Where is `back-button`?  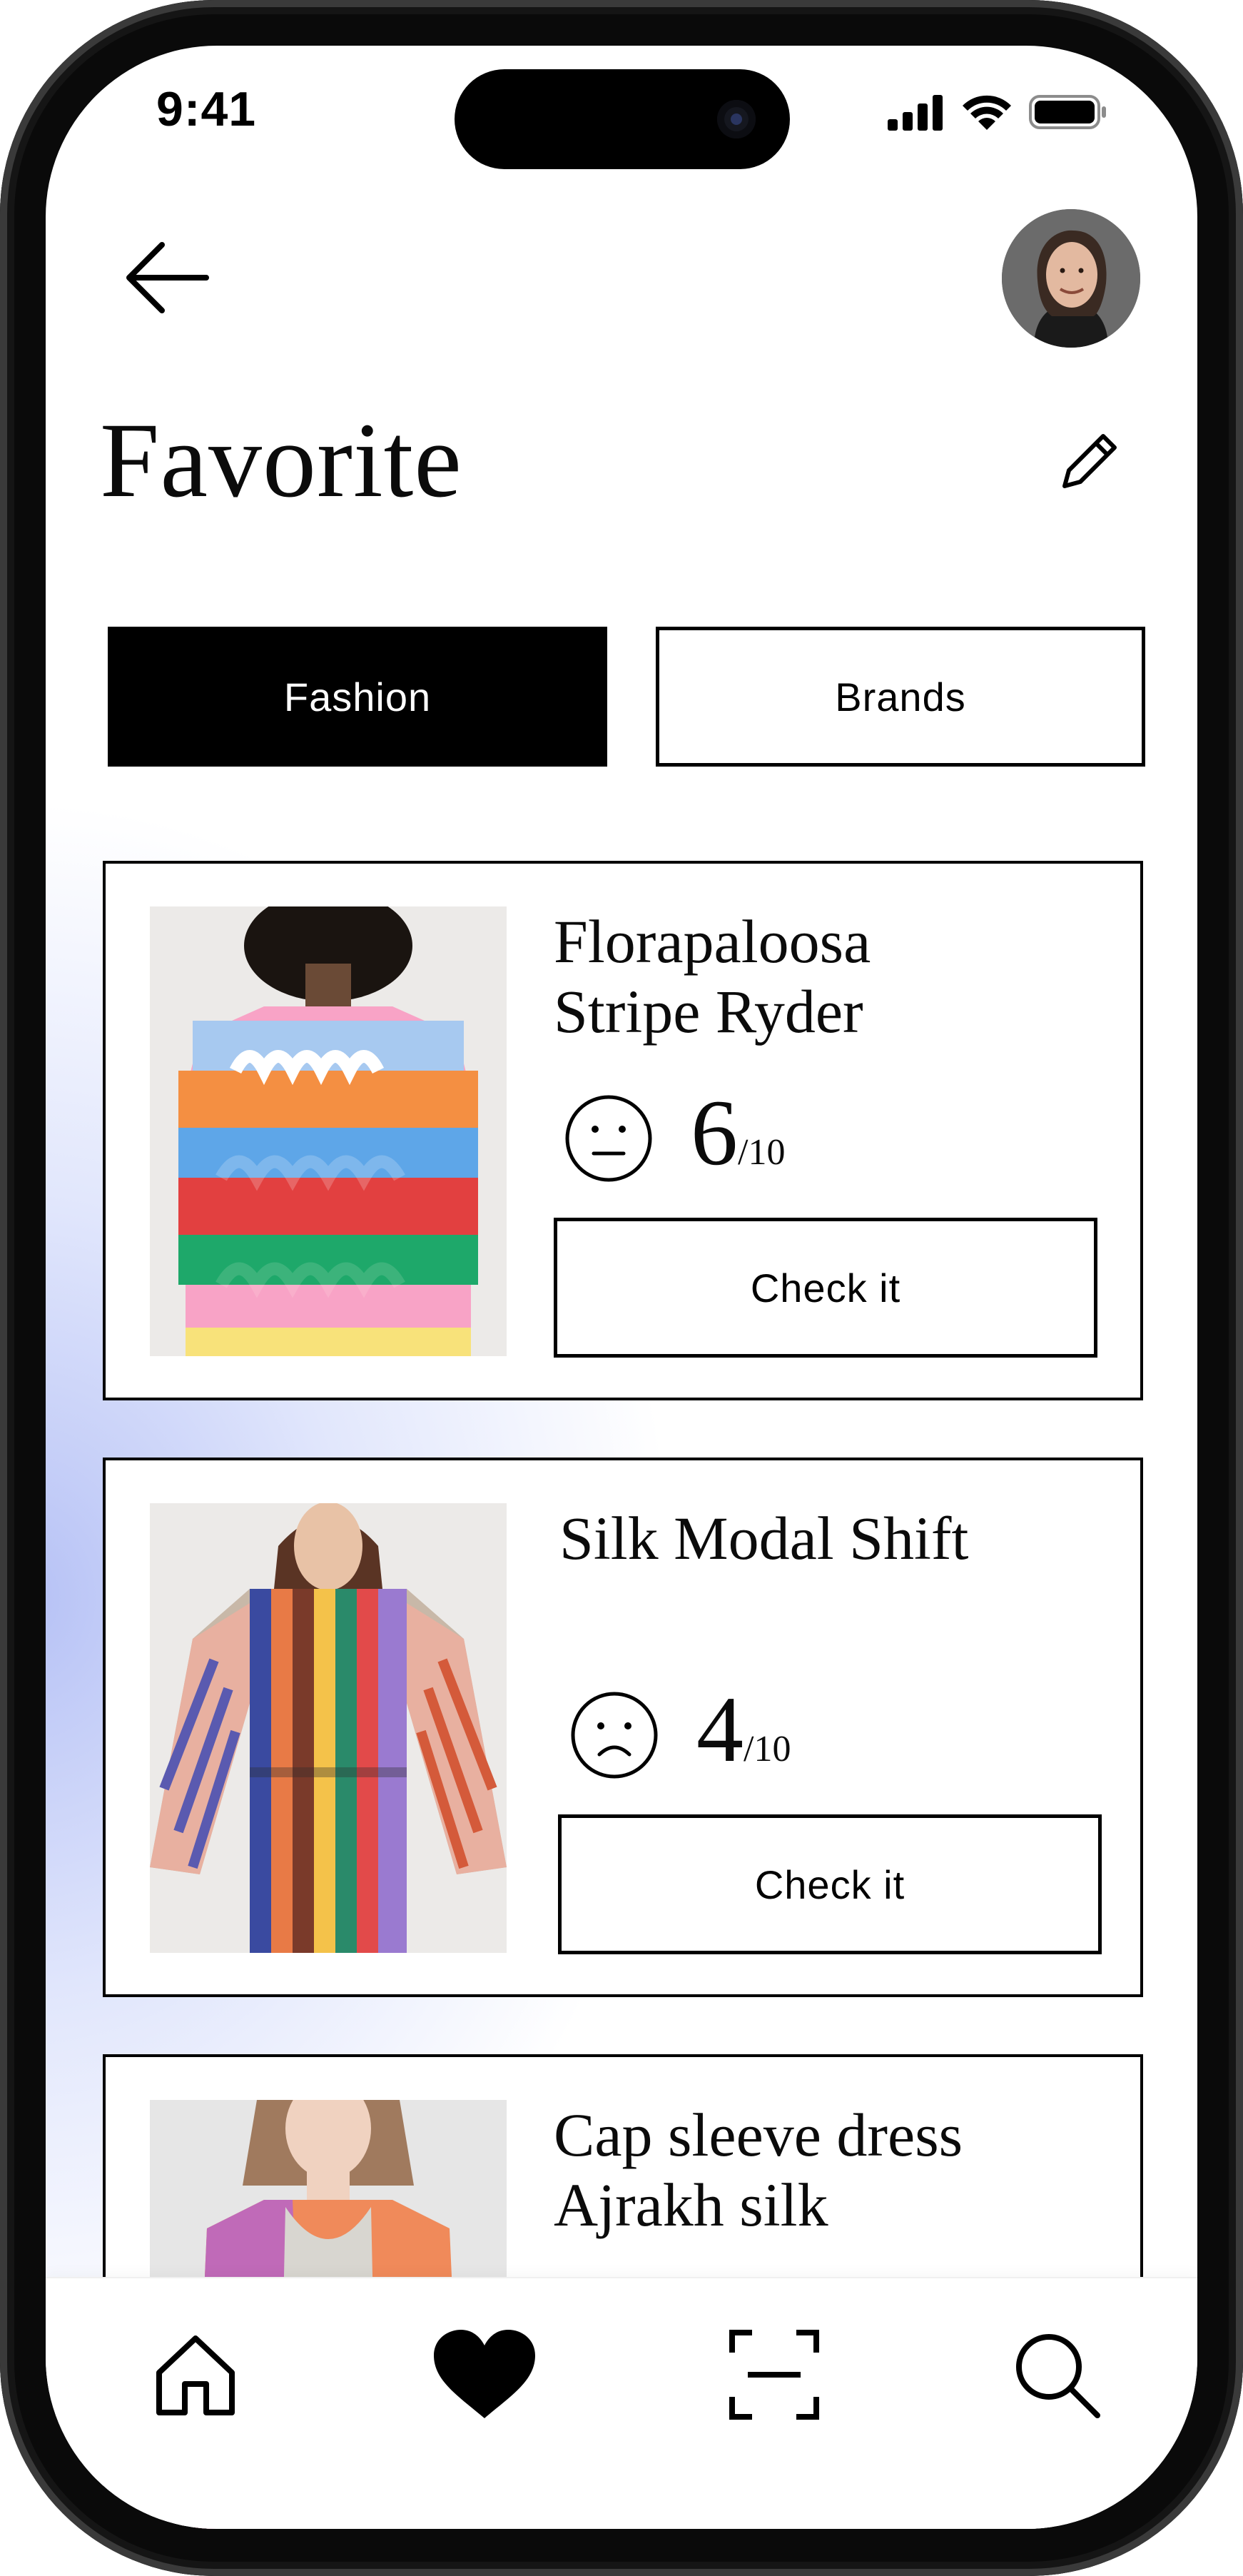
back-button is located at coordinates (167, 279).